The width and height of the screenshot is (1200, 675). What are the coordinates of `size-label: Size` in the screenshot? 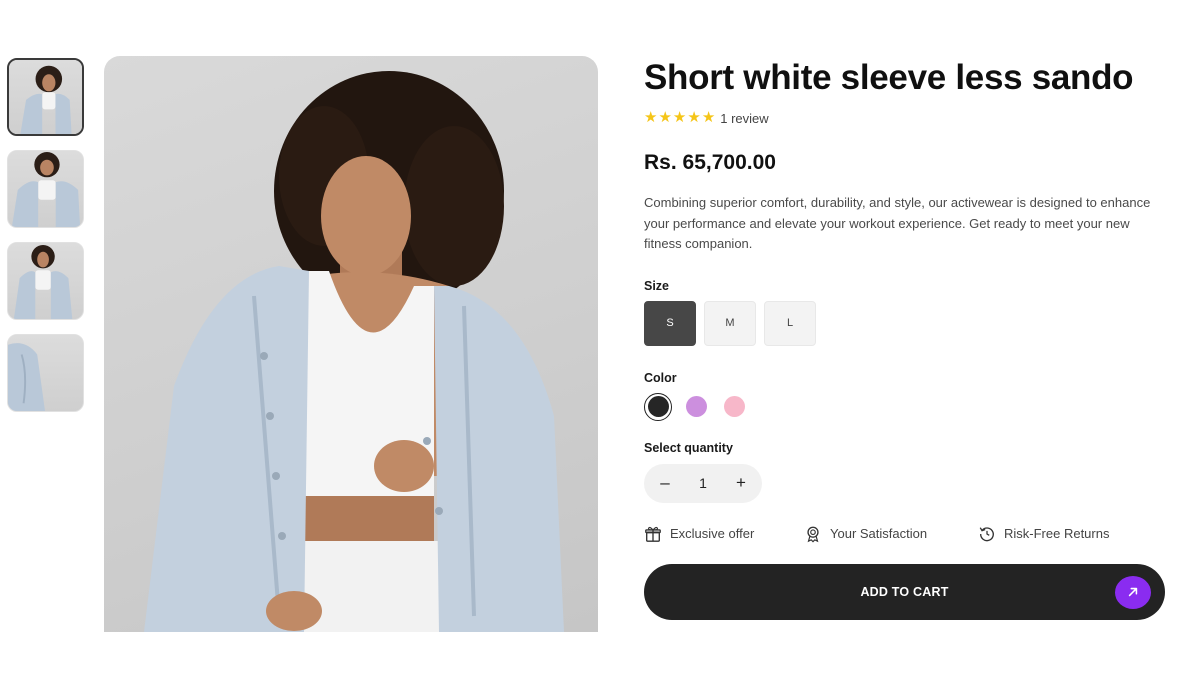 It's located at (657, 285).